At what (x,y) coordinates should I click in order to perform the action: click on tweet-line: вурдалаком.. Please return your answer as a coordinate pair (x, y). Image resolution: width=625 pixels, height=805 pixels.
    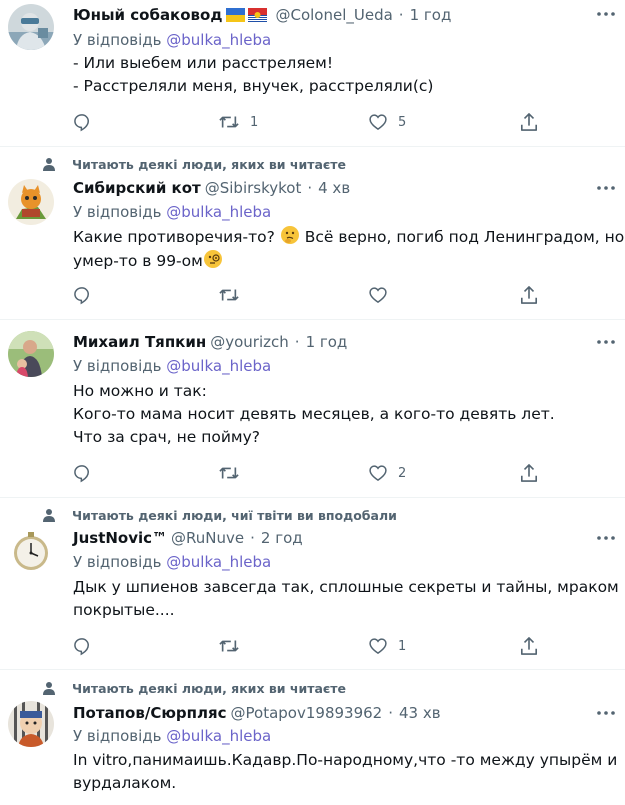
    Looking at the image, I should click on (125, 783).